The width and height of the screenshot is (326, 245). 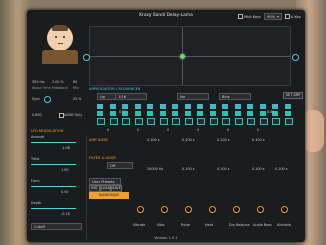 What do you see at coordinates (292, 16) in the screenshot?
I see `bank-toggle: A Key` at bounding box center [292, 16].